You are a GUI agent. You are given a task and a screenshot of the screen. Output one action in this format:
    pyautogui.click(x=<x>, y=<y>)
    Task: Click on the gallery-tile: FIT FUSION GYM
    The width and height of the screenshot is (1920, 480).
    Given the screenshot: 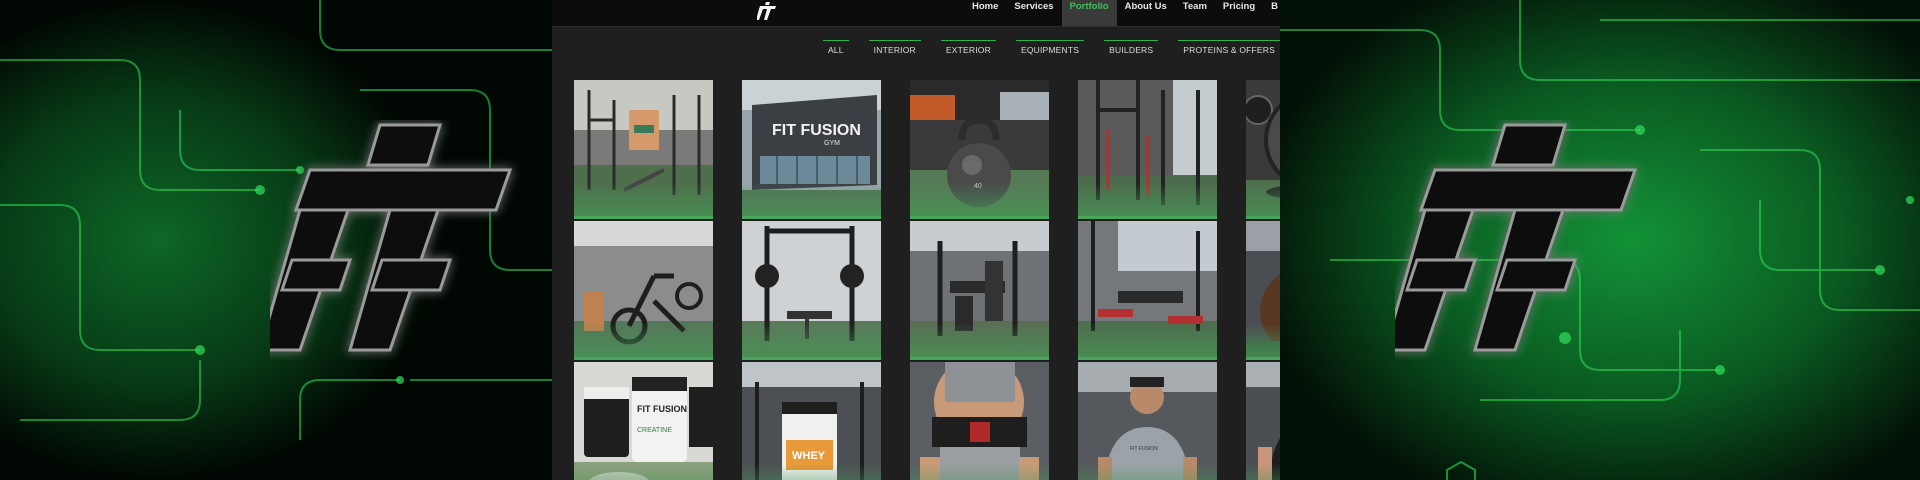 What is the action you would take?
    pyautogui.click(x=811, y=149)
    